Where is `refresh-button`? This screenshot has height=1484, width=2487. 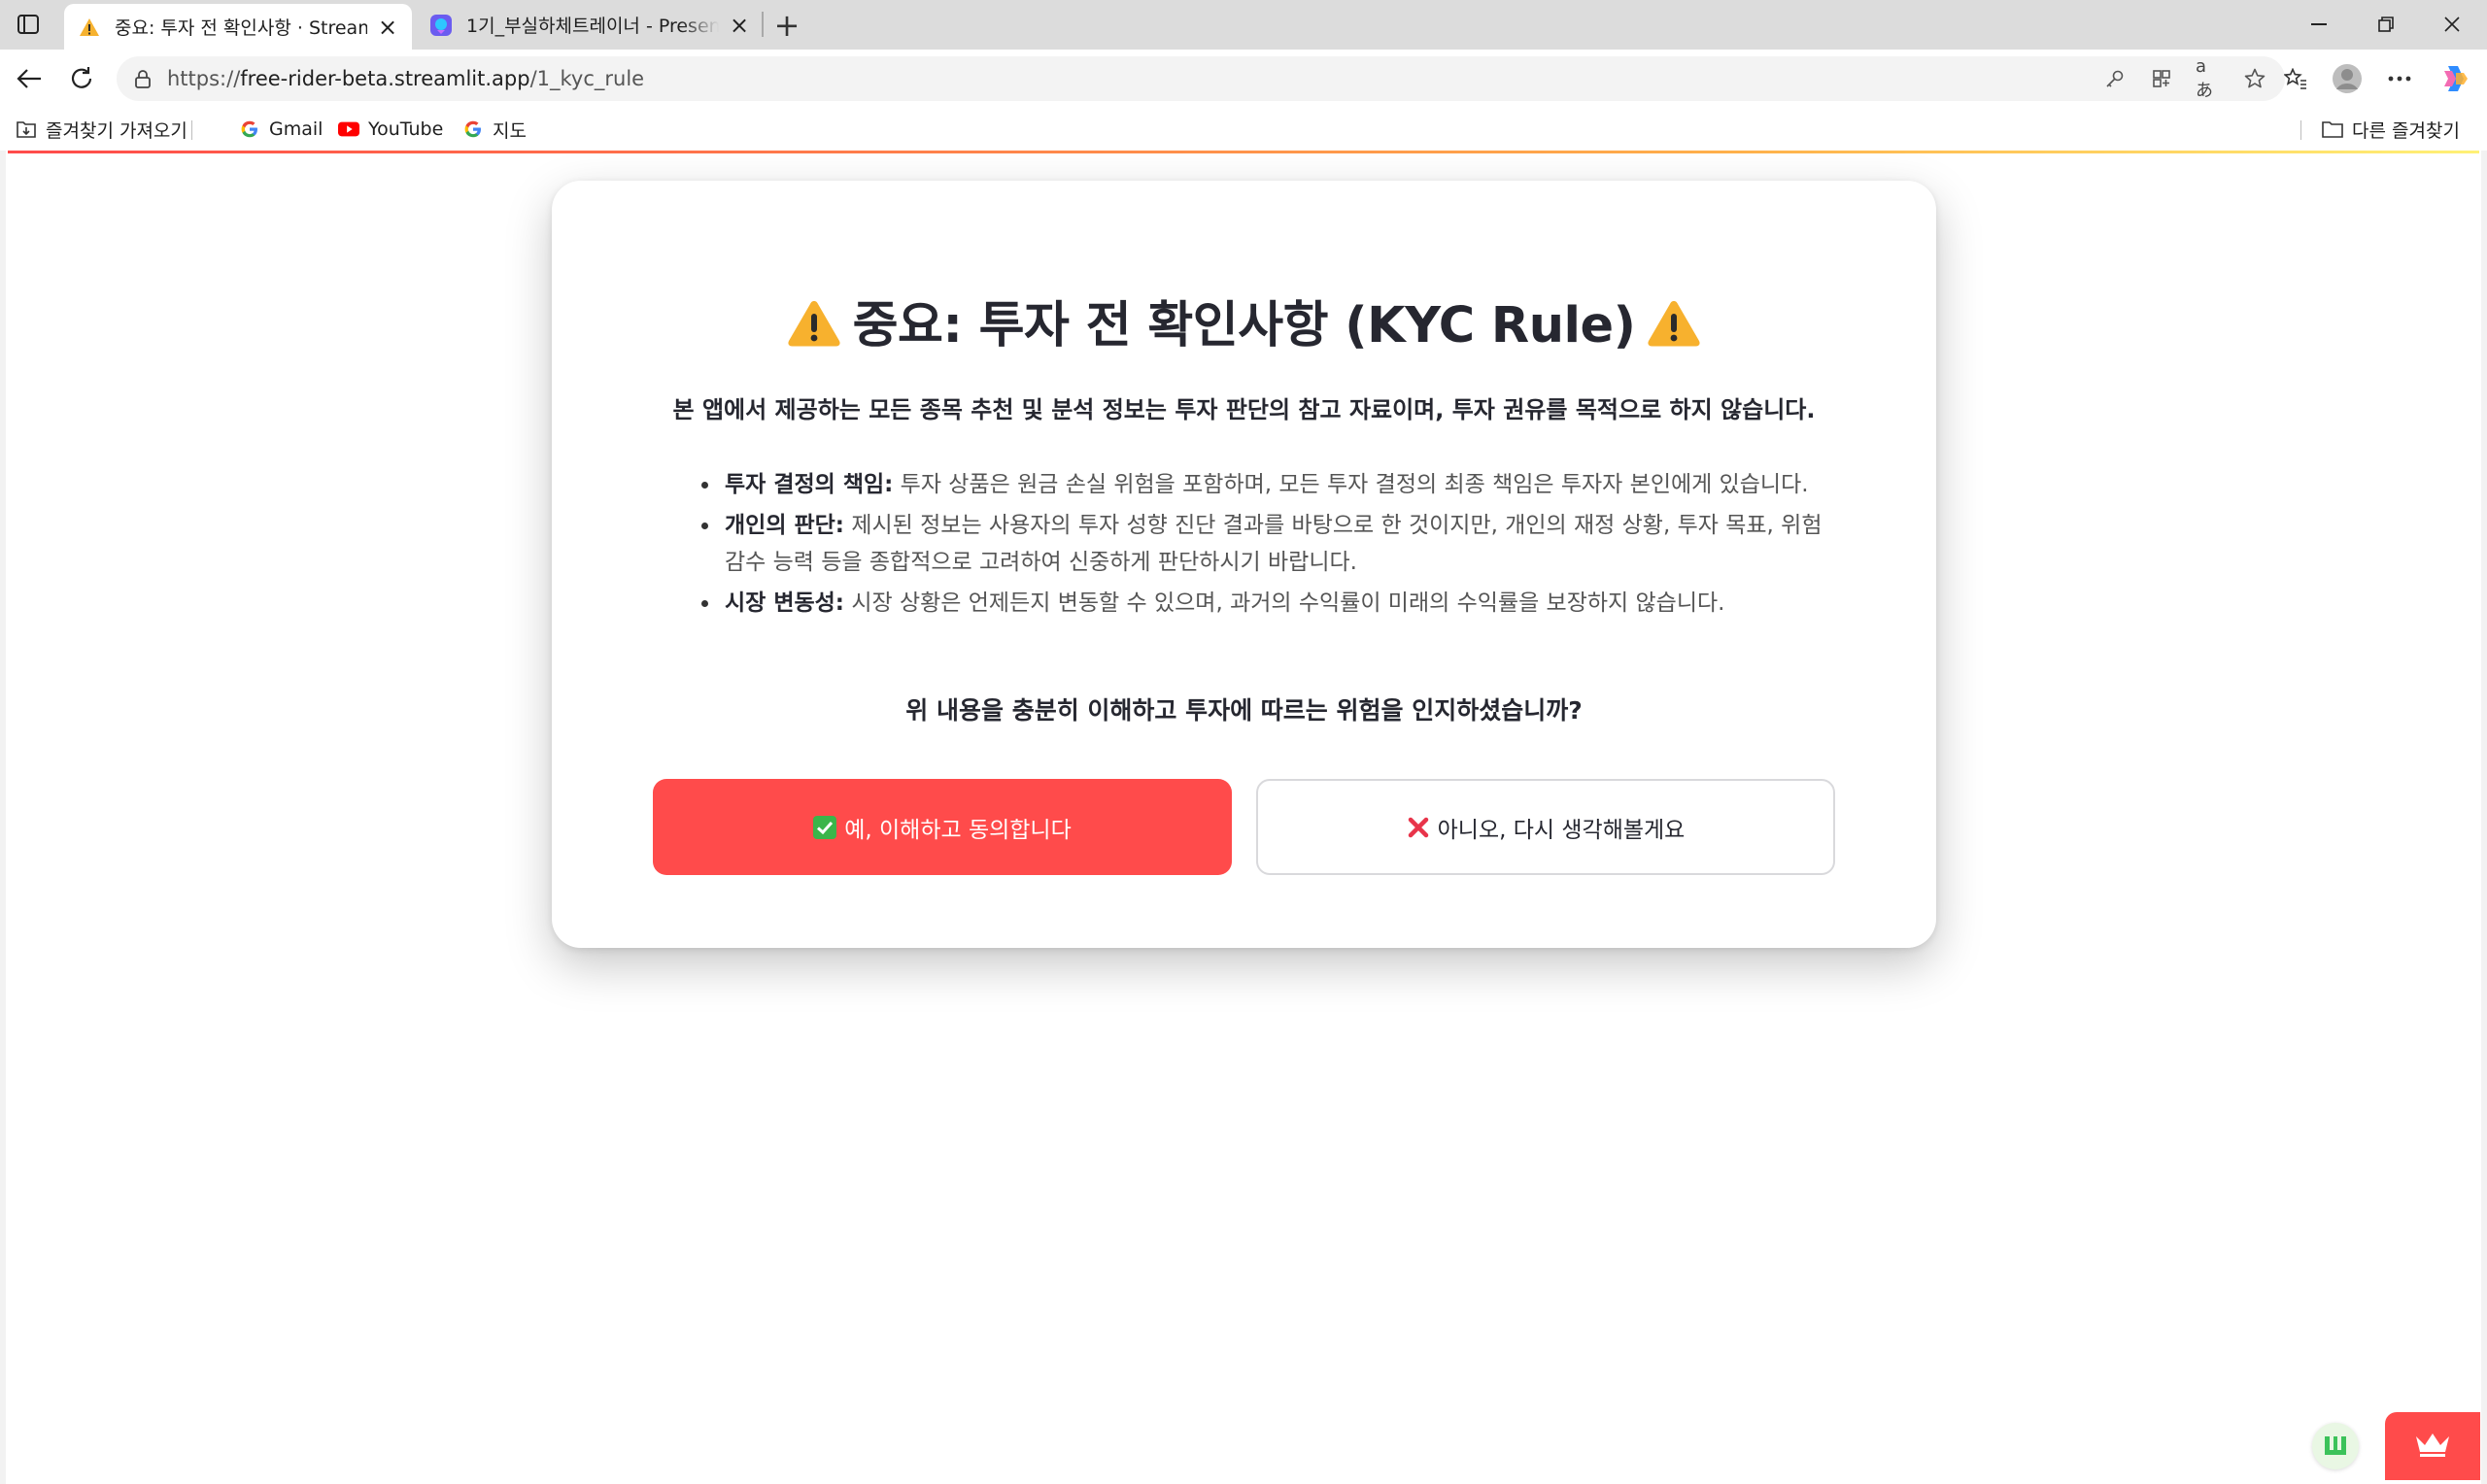
refresh-button is located at coordinates (81, 78).